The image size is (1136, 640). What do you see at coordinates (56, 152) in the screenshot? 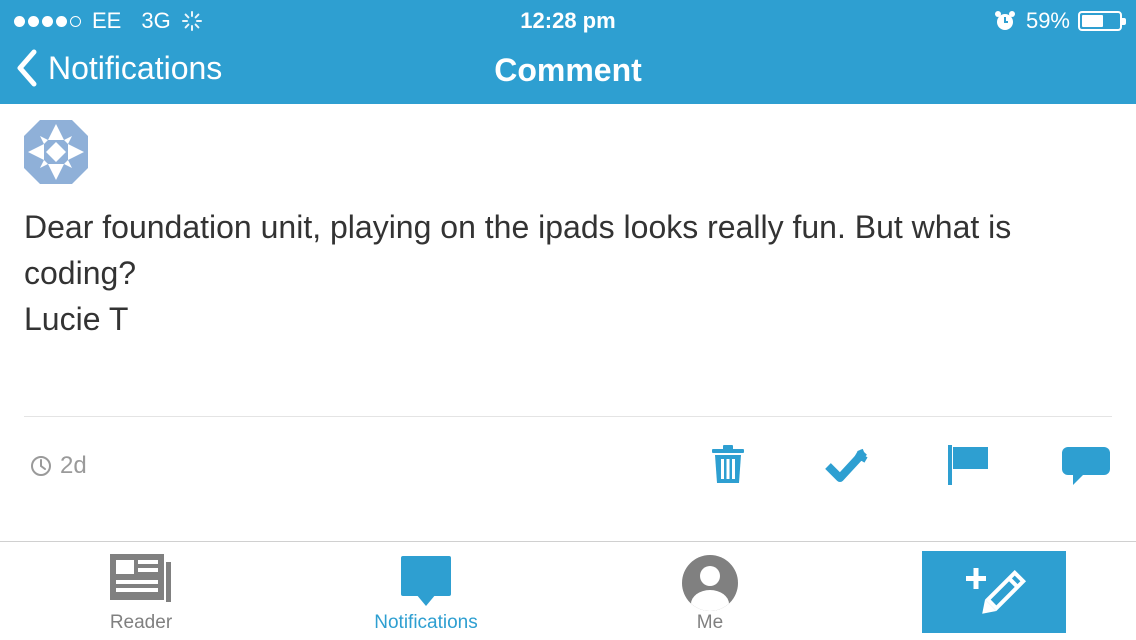
I see `avatar` at bounding box center [56, 152].